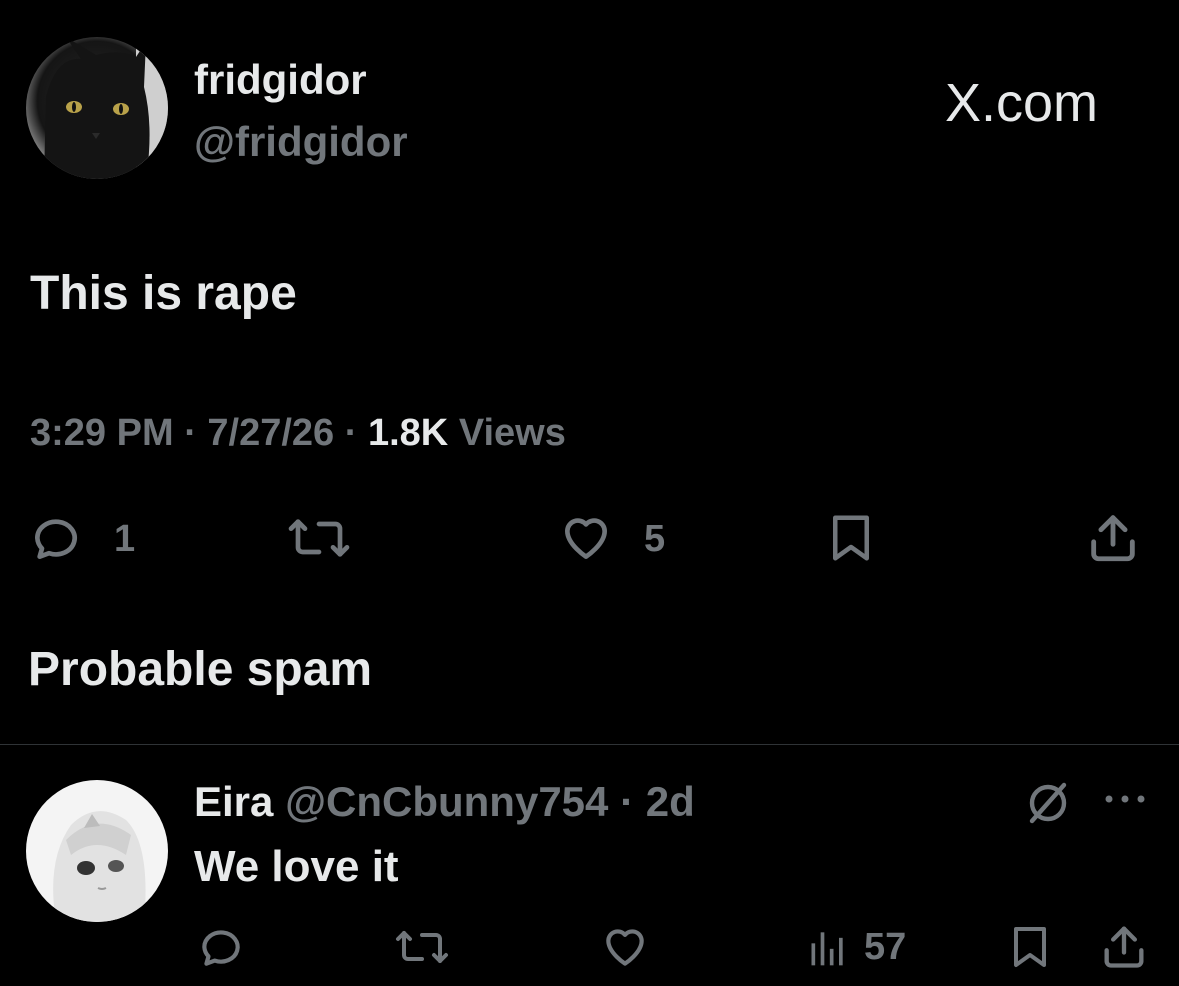  I want to click on reply-bookmark-button, so click(1030, 947).